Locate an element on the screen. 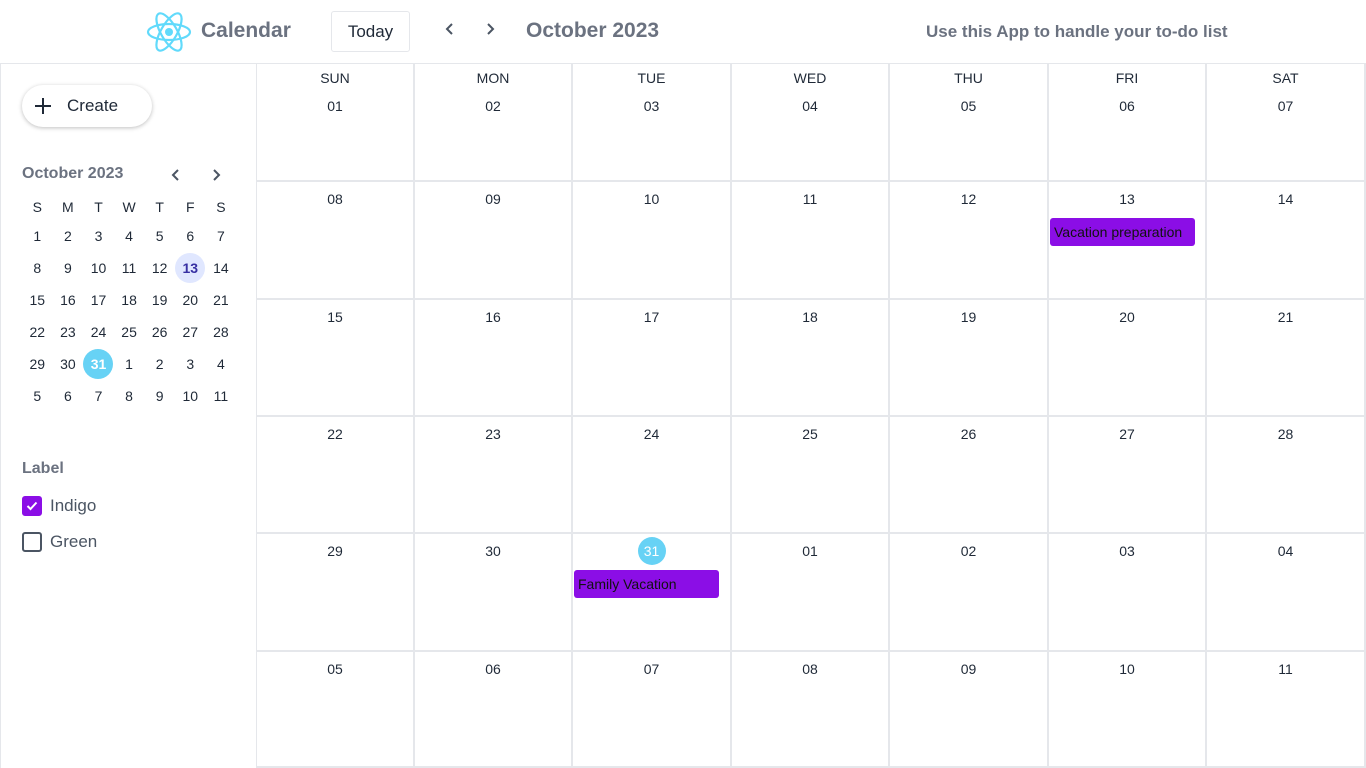 Image resolution: width=1366 pixels, height=768 pixels. day-cell: 13 Vacation preparation is located at coordinates (1128, 240).